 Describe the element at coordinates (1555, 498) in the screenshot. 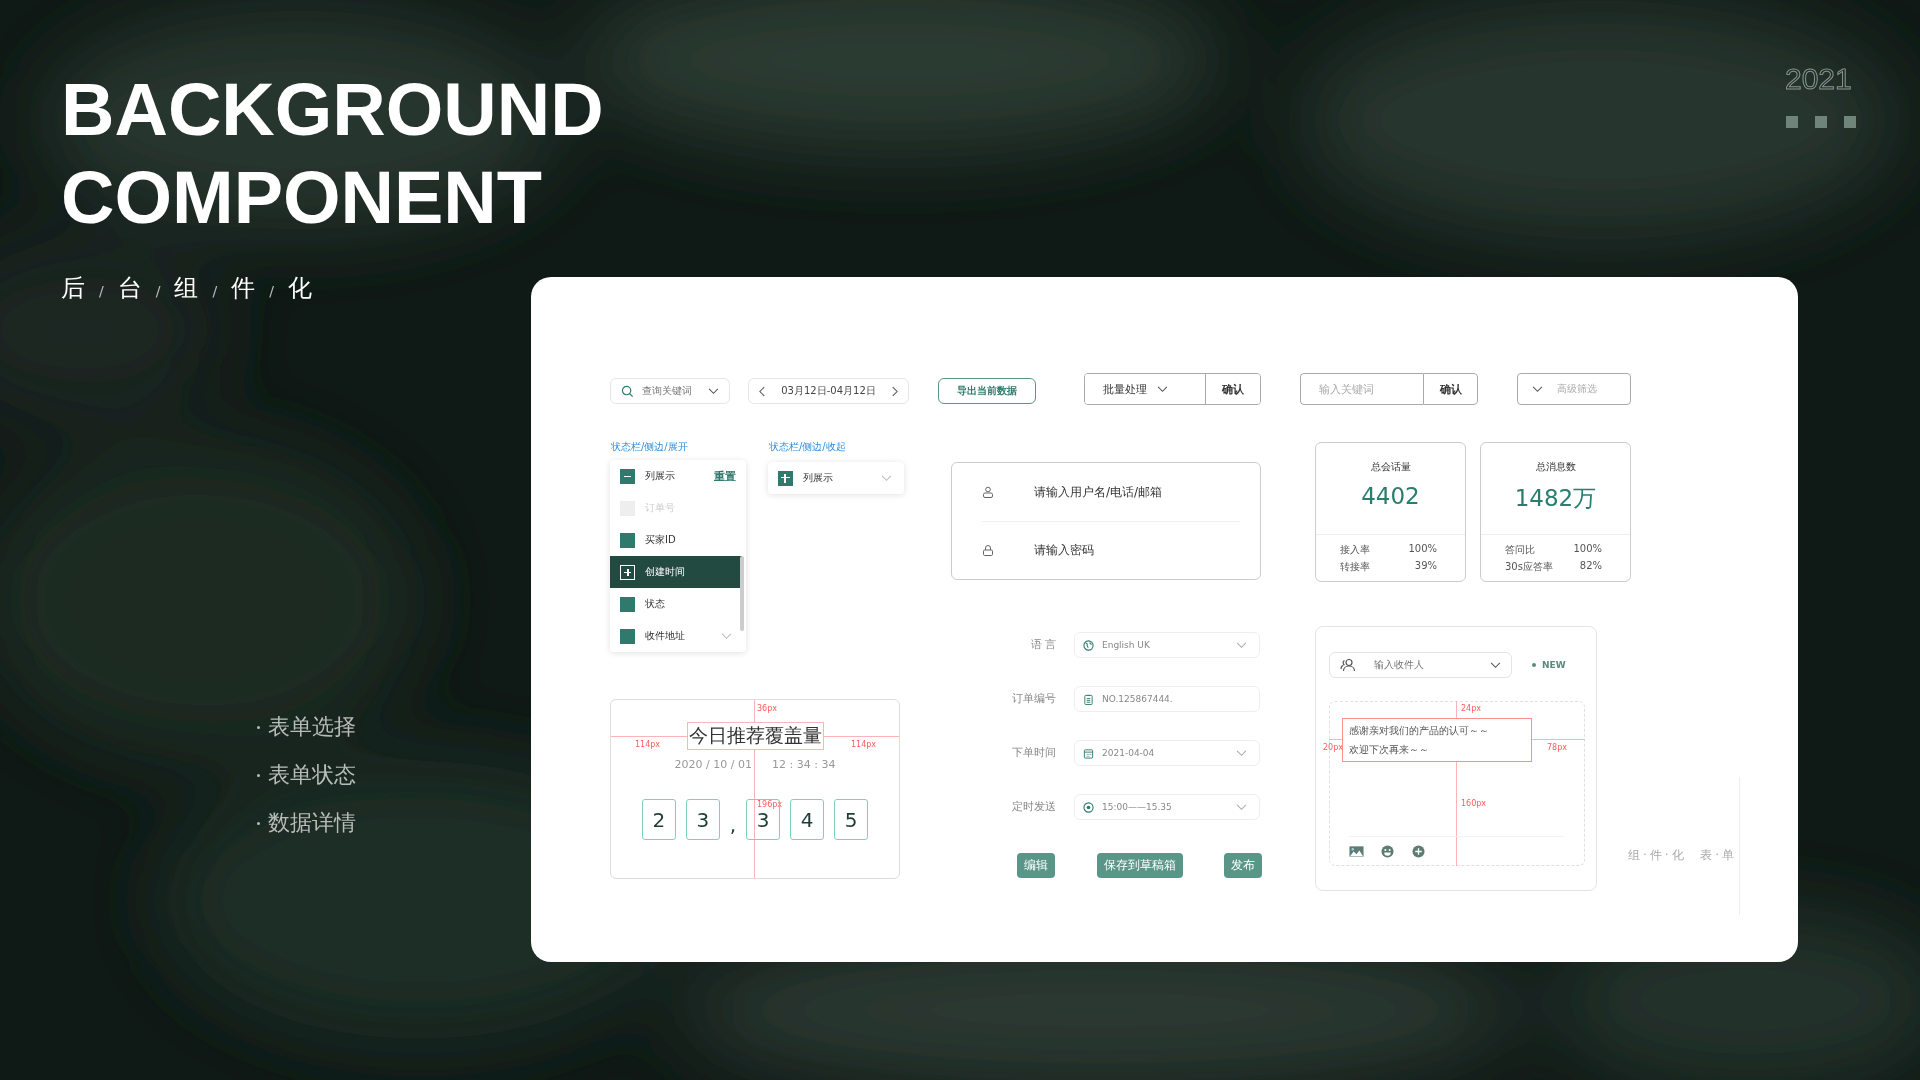

I see `stat-value: 1482万` at that location.